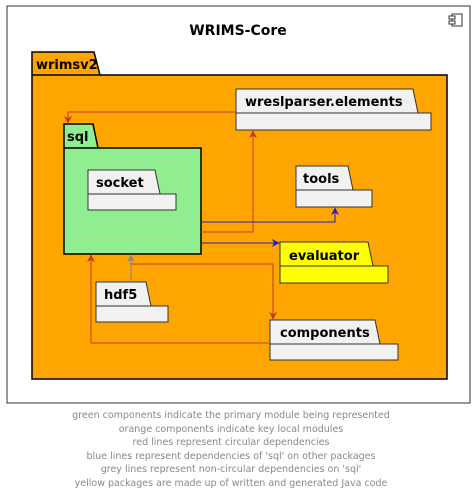 The height and width of the screenshot is (493, 476). Describe the element at coordinates (120, 183) in the screenshot. I see `package-socket-label: socket` at that location.